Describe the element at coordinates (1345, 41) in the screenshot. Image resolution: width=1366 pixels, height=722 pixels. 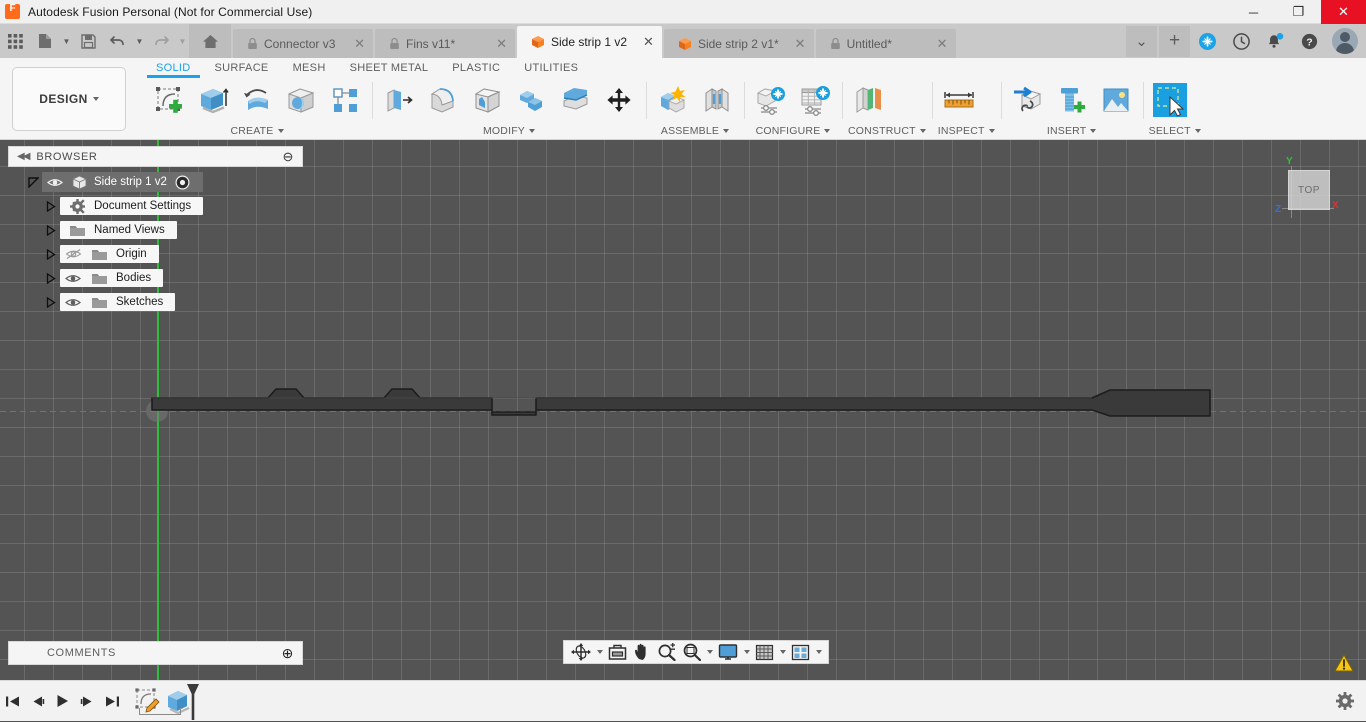
I see `account-avatar` at that location.